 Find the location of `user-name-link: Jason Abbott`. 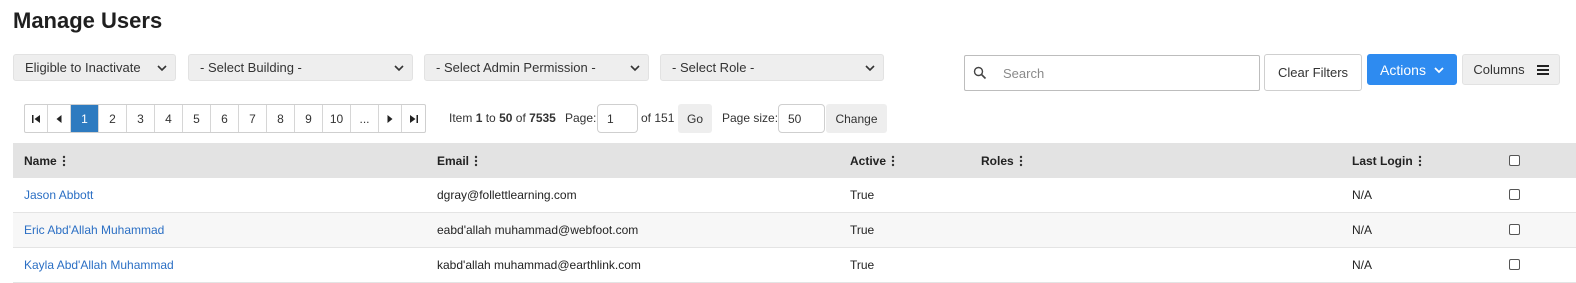

user-name-link: Jason Abbott is located at coordinates (58, 195).